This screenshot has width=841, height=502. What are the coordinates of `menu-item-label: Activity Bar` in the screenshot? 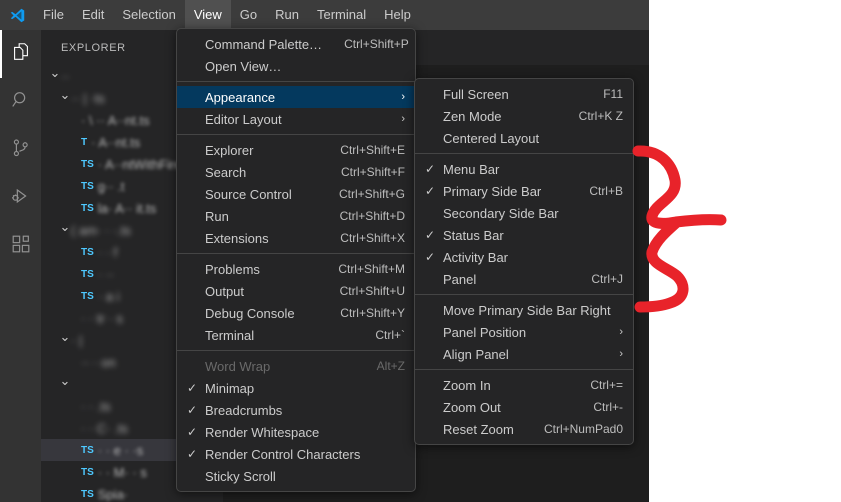 It's located at (476, 257).